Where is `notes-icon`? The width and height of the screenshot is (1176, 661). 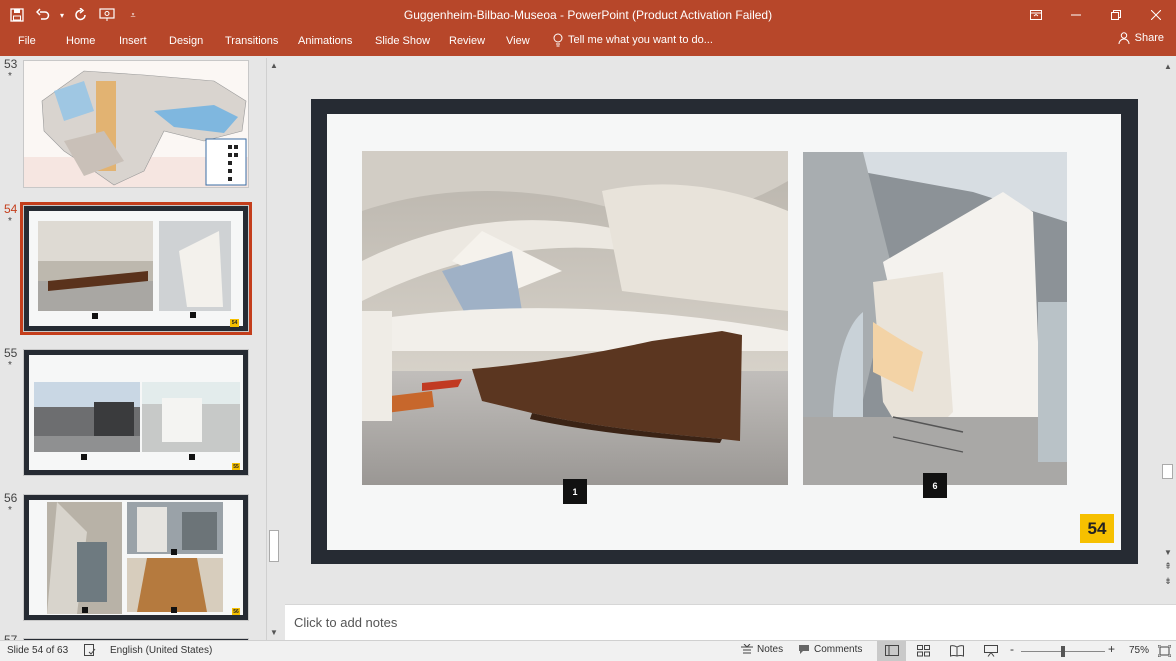 notes-icon is located at coordinates (747, 649).